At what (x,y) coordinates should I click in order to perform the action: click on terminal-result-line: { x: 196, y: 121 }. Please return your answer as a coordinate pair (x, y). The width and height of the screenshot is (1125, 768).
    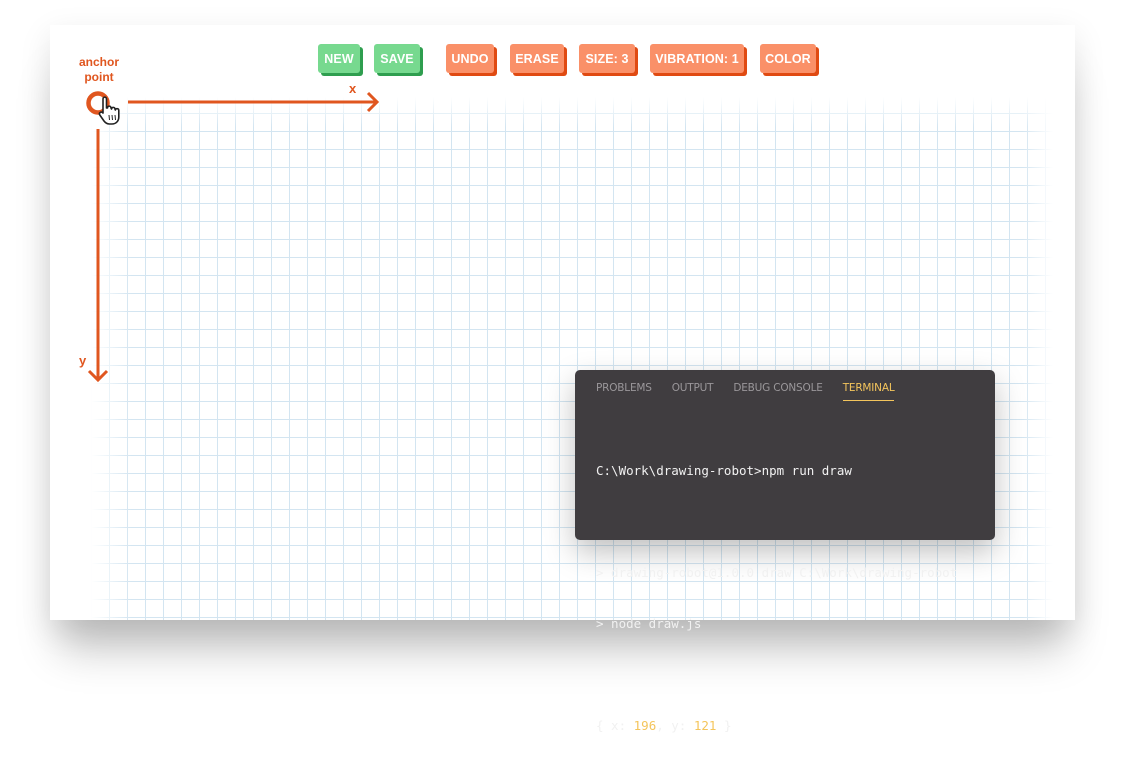
    Looking at the image, I should click on (776, 725).